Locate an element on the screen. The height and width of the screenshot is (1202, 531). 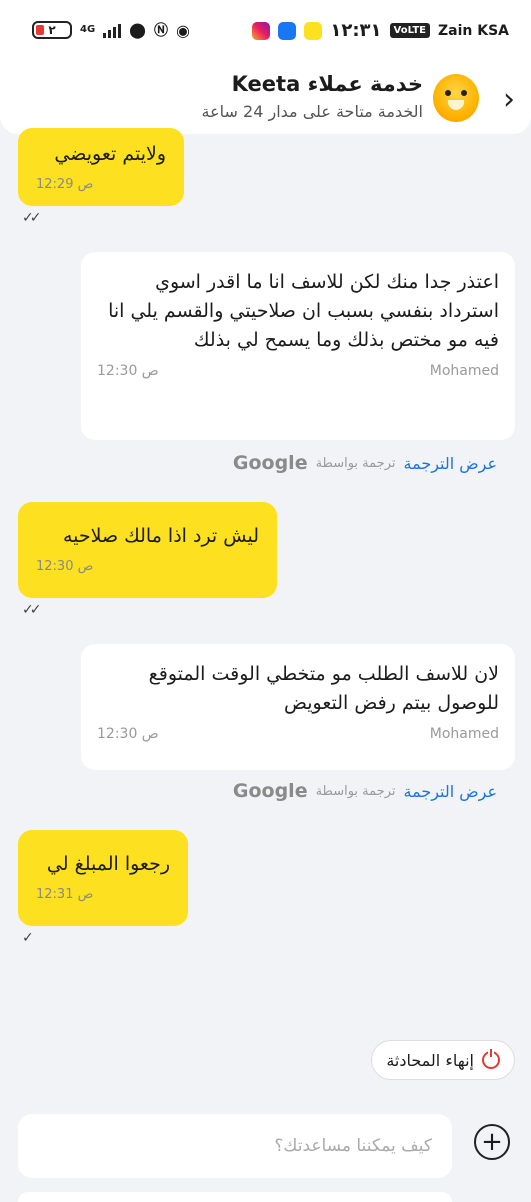
chat-subtitle: الخدمة متاحة على مدار 24 ساعة is located at coordinates (312, 111).